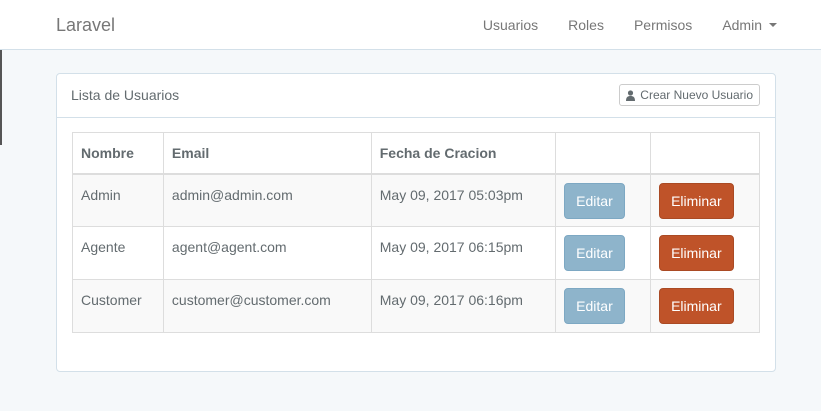  I want to click on cell-date: May 09, 2017 06:15pm, so click(463, 253).